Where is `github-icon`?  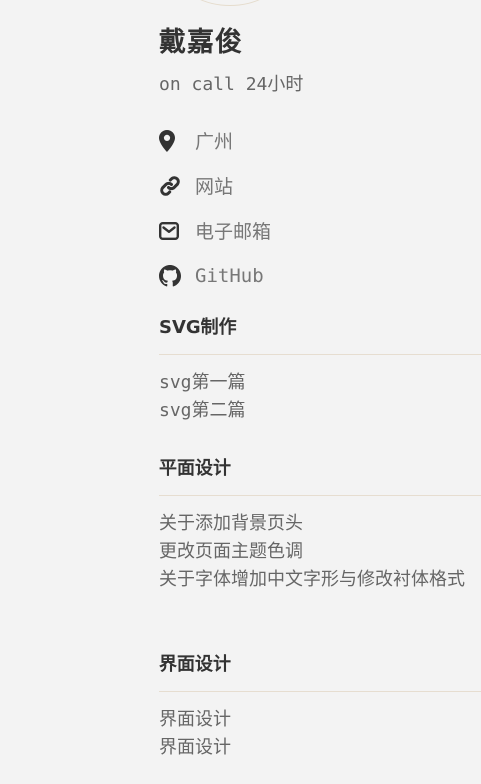 github-icon is located at coordinates (171, 276).